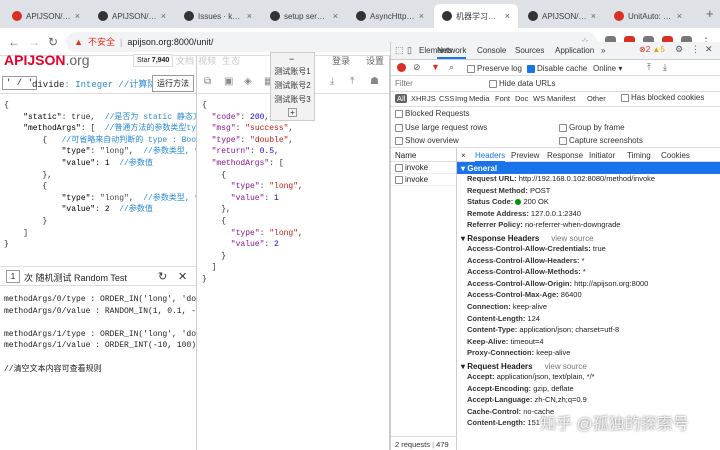  What do you see at coordinates (463, 155) in the screenshot?
I see `close-detail-icon: ×` at bounding box center [463, 155].